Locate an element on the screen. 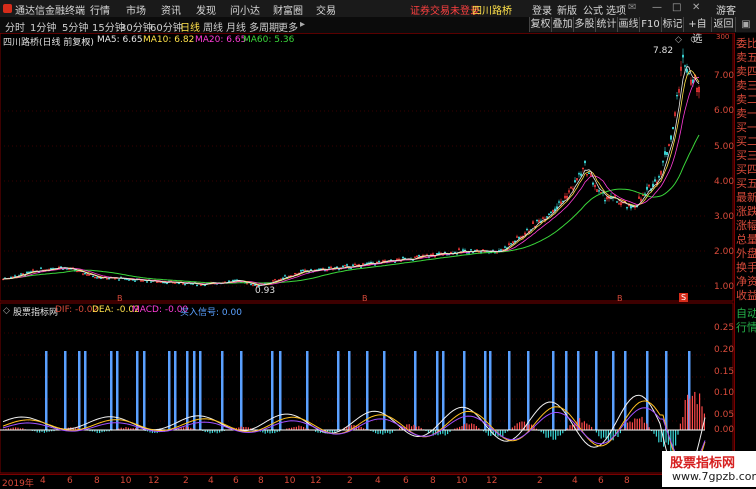 The height and width of the screenshot is (489, 756). label-change-pct: 涨幅 is located at coordinates (746, 226).